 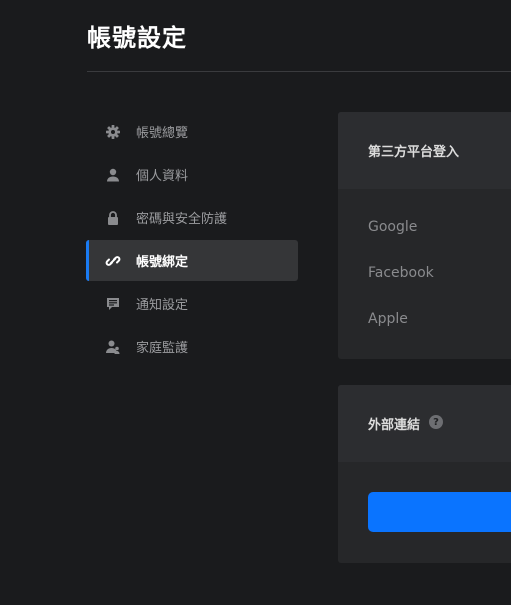 I want to click on provider-apple: Apple, so click(x=439, y=319).